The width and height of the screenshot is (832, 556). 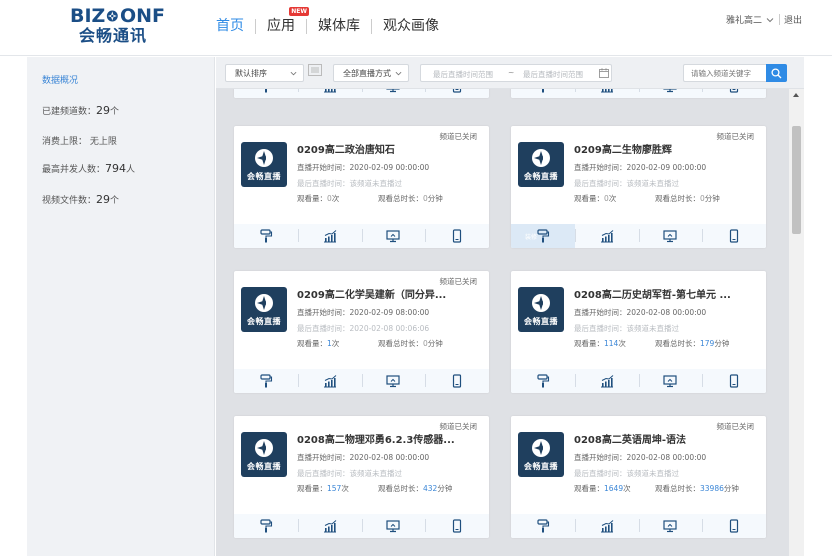 What do you see at coordinates (113, 16) in the screenshot?
I see `logo-c-icon` at bounding box center [113, 16].